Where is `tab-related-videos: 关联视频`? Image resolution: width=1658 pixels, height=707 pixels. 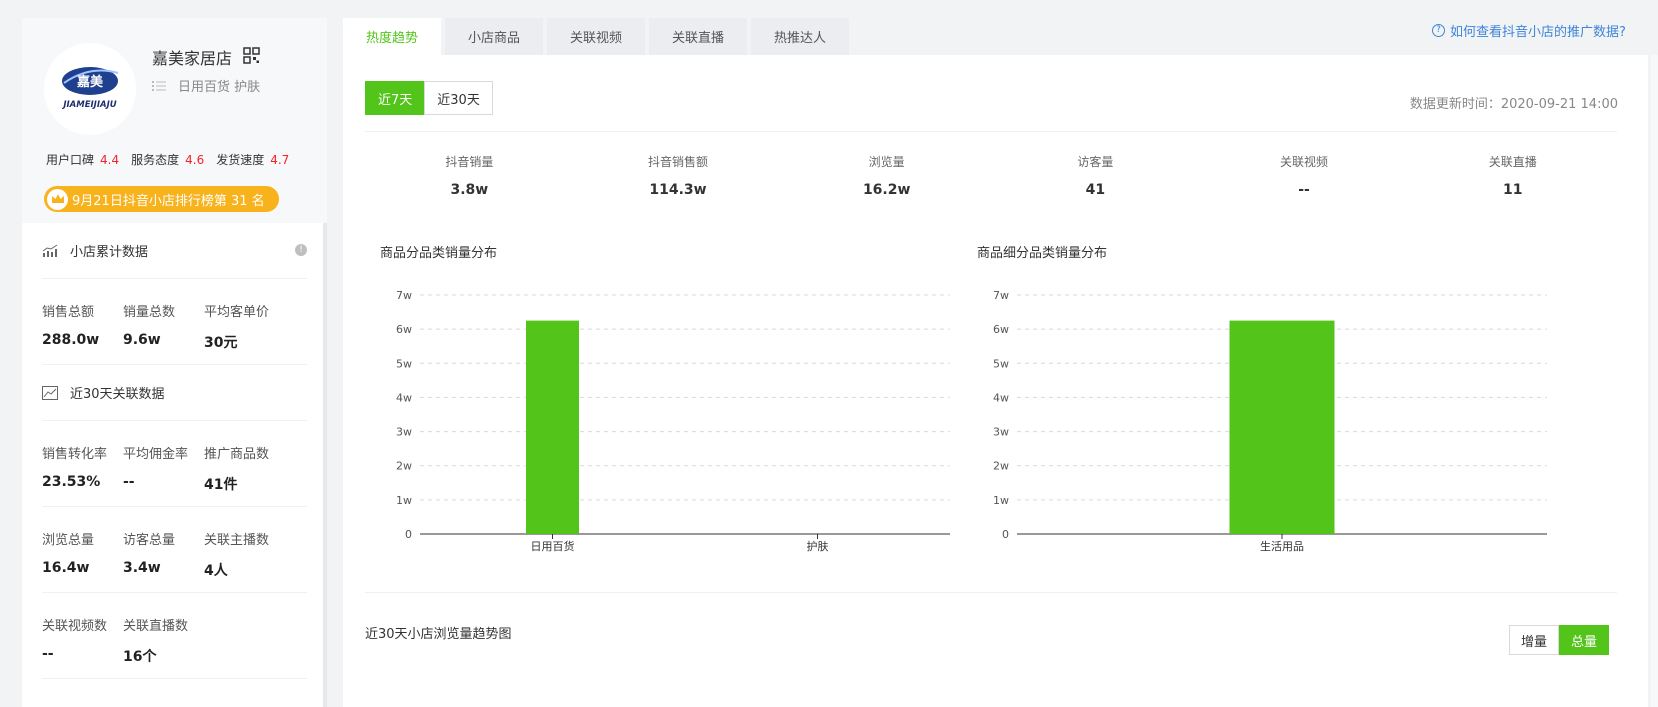
tab-related-videos: 关联视频 is located at coordinates (596, 36).